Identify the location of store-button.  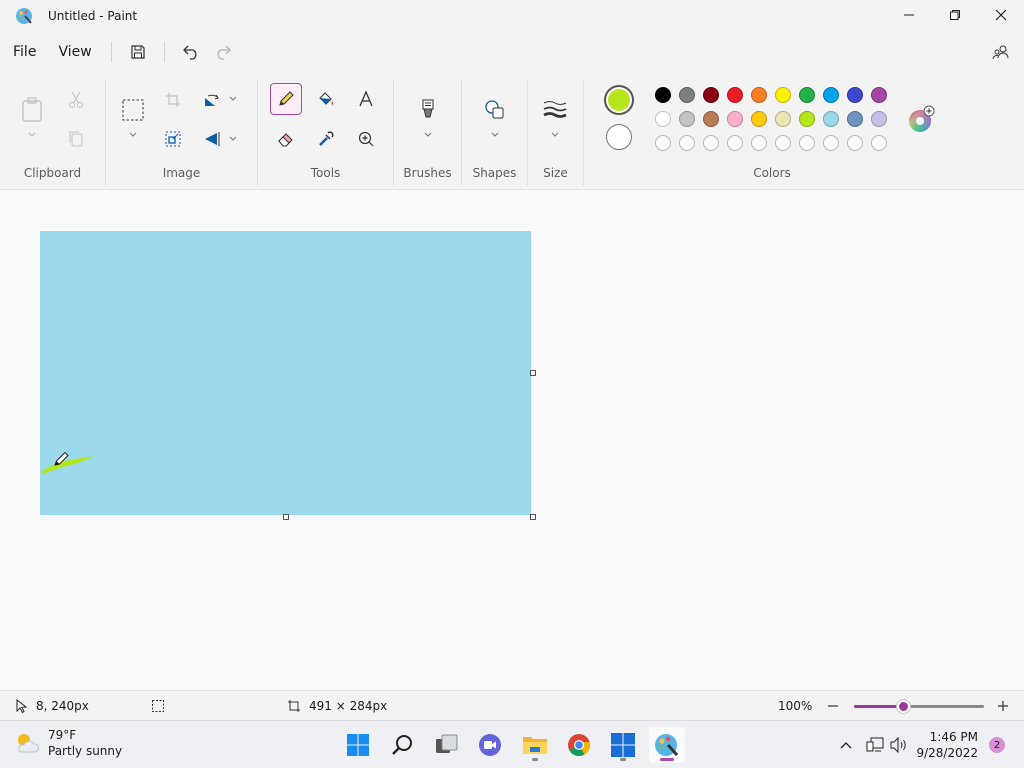
(623, 745).